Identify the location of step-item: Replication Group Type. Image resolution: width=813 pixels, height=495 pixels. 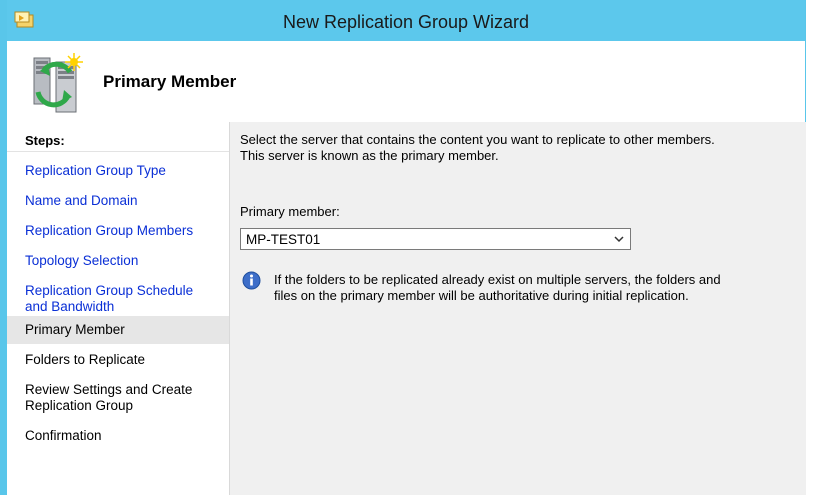
(118, 171).